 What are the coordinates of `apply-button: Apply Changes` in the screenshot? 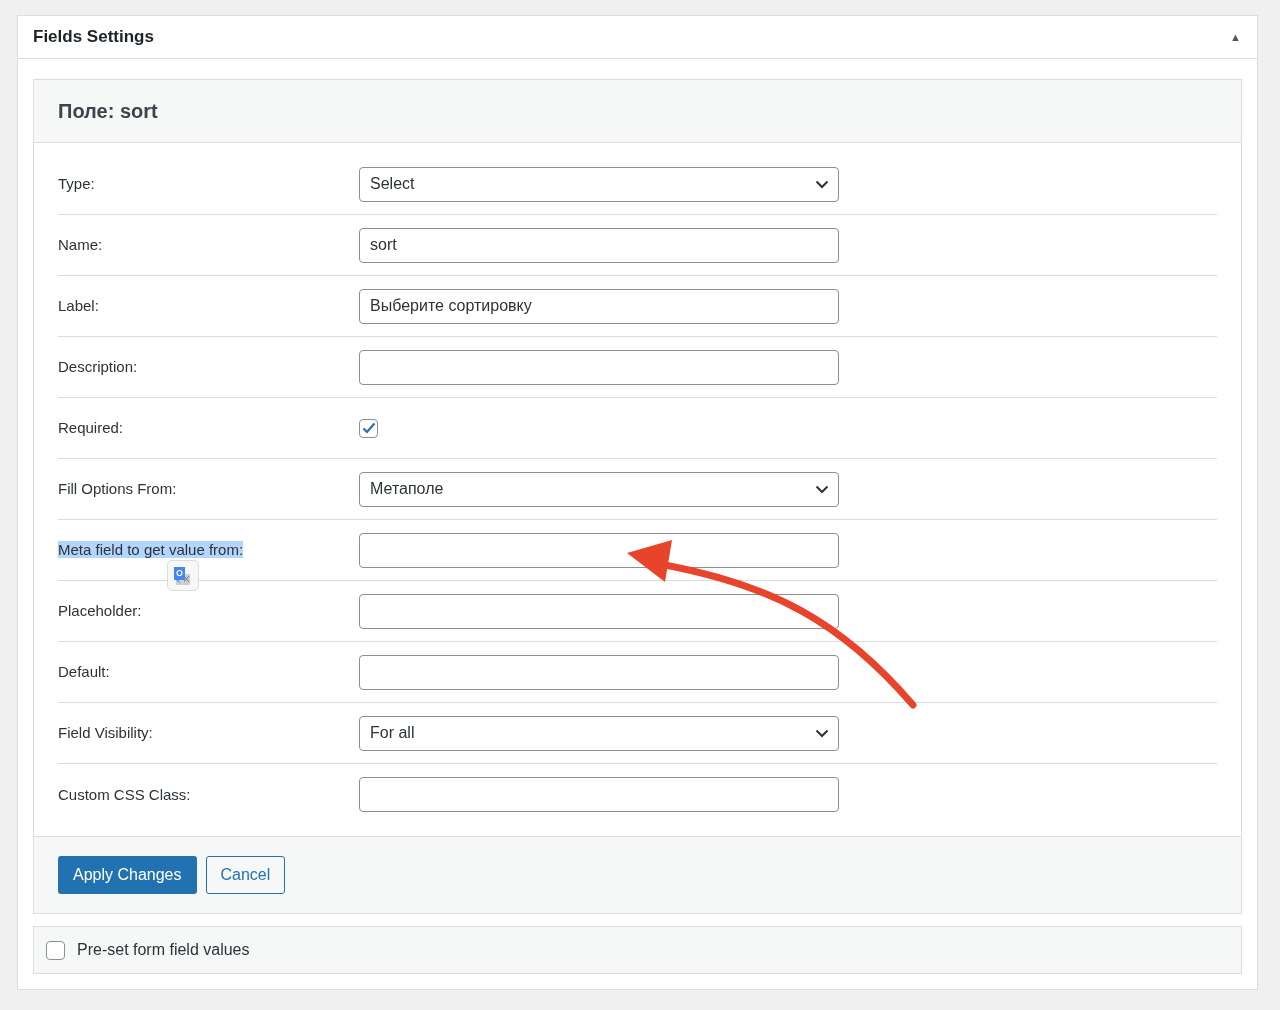 It's located at (127, 875).